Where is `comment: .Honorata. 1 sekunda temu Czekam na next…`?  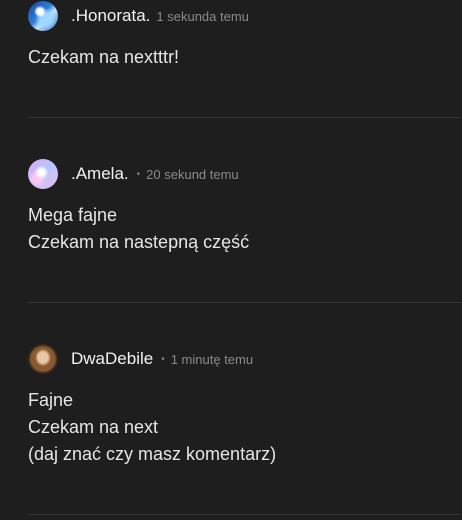 comment: .Honorata. 1 sekunda temu Czekam na next… is located at coordinates (231, 35).